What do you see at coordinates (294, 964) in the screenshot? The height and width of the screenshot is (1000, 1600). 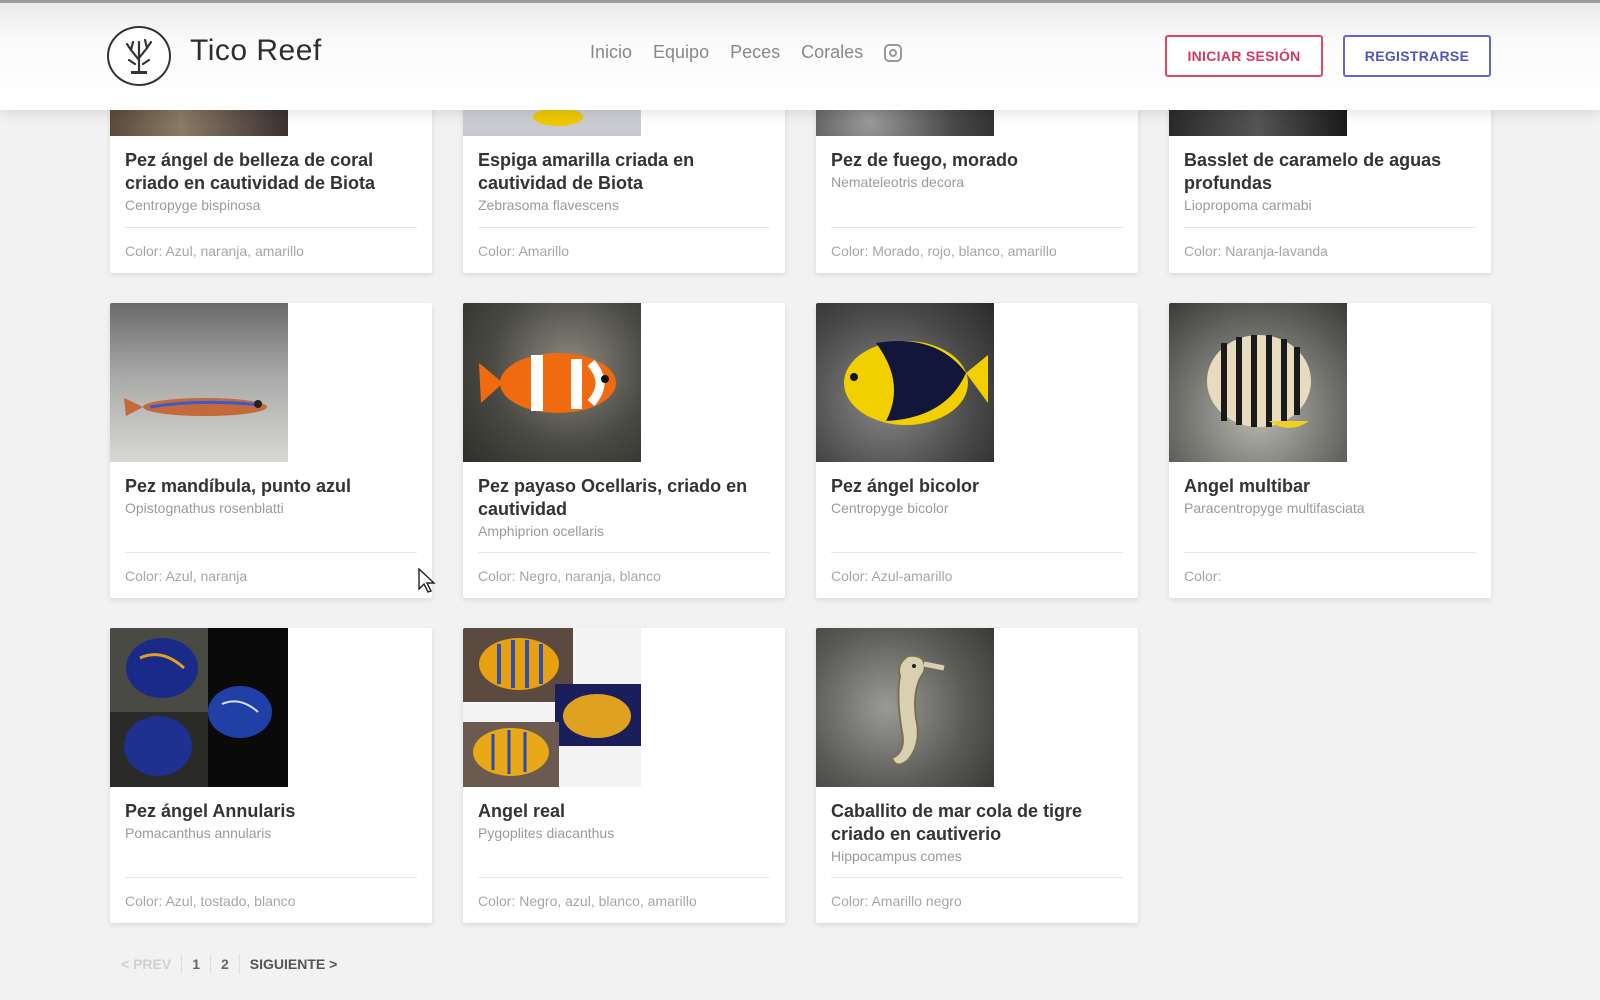 I see `next-page-button: SIGUIENTE >` at bounding box center [294, 964].